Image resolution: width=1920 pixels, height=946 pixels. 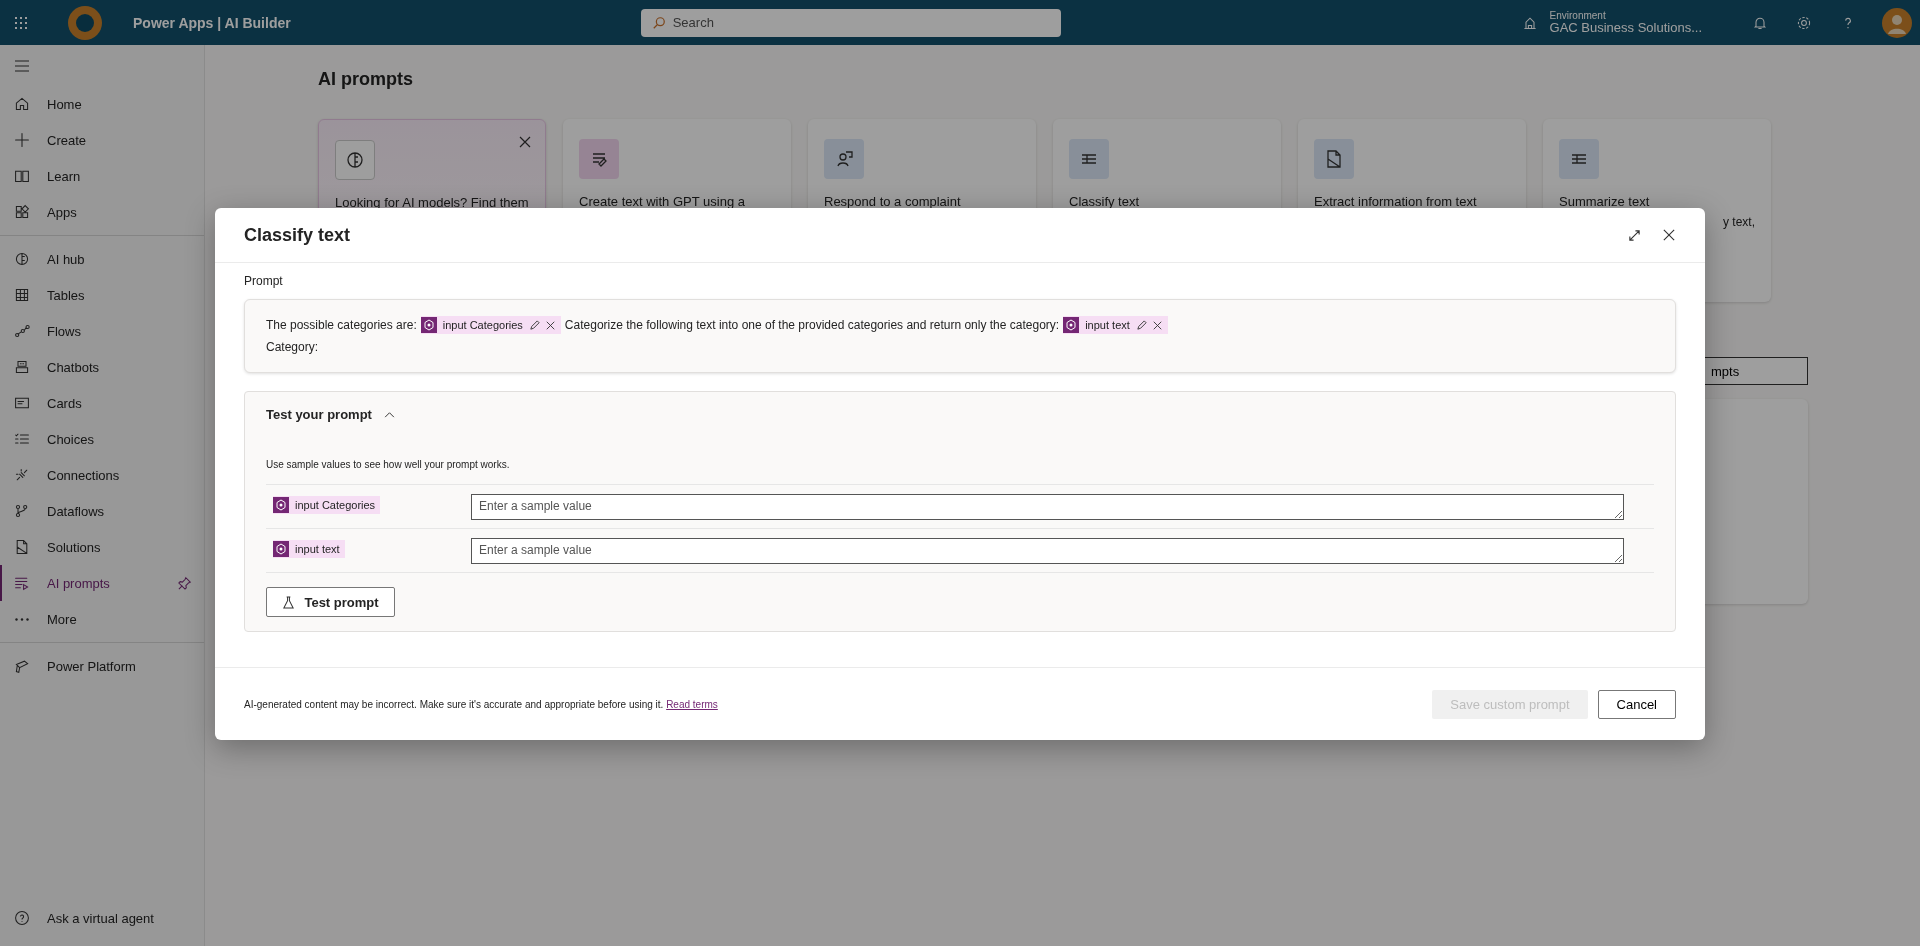 I want to click on sidebar-item: Learn, so click(x=102, y=176).